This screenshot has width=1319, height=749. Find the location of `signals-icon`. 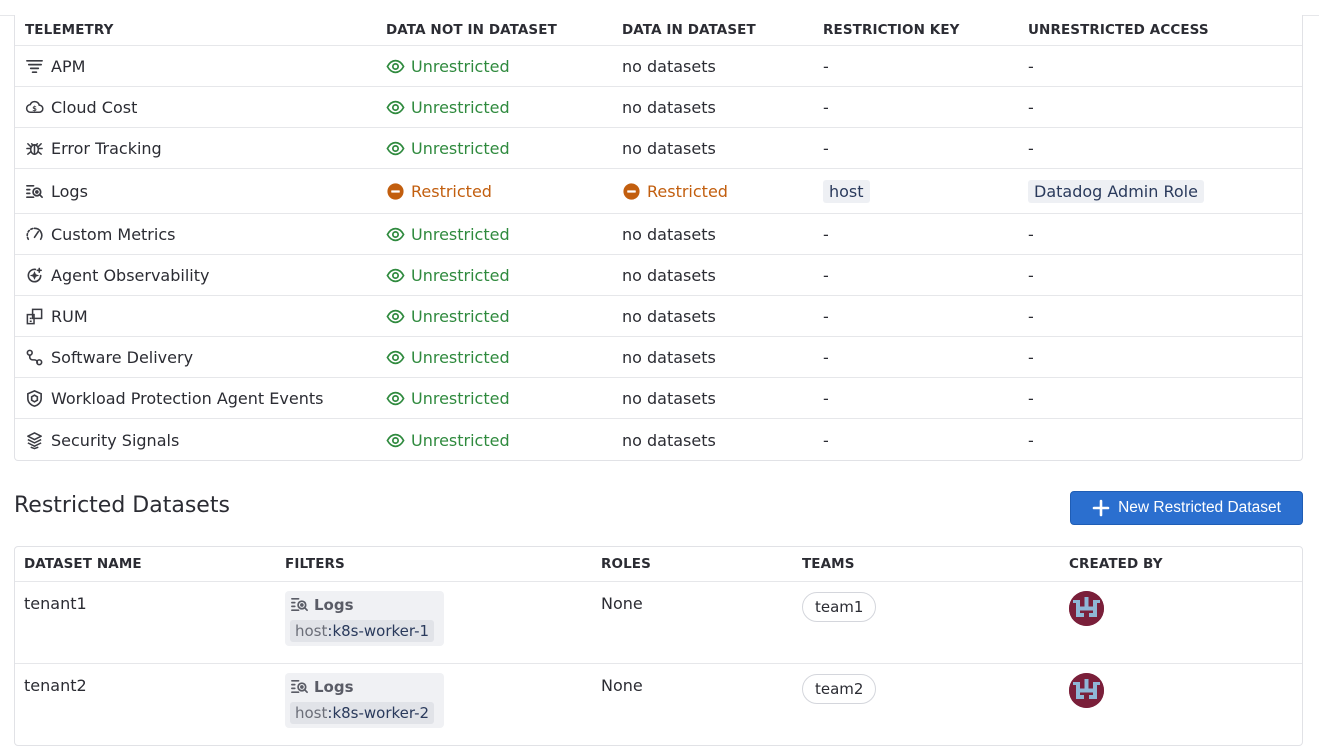

signals-icon is located at coordinates (34, 440).